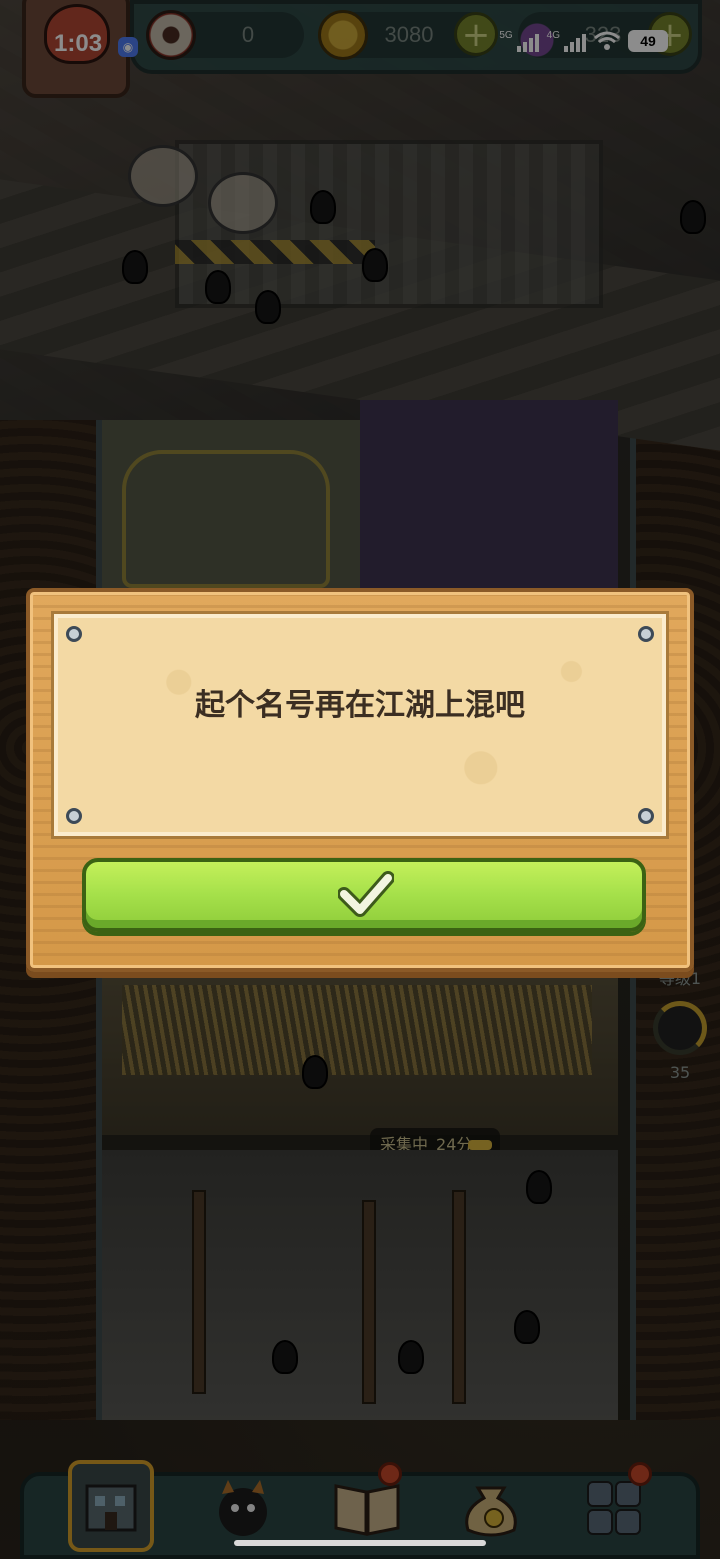  I want to click on dialog-title: 起个名号再在江湖上混吧, so click(360, 705).